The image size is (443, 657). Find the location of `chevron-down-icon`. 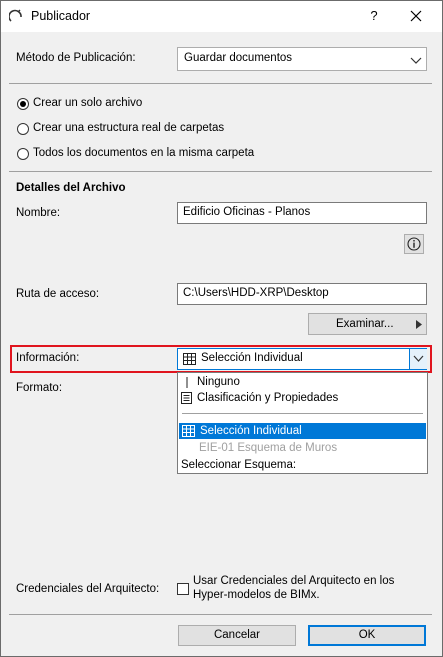

chevron-down-icon is located at coordinates (416, 60).